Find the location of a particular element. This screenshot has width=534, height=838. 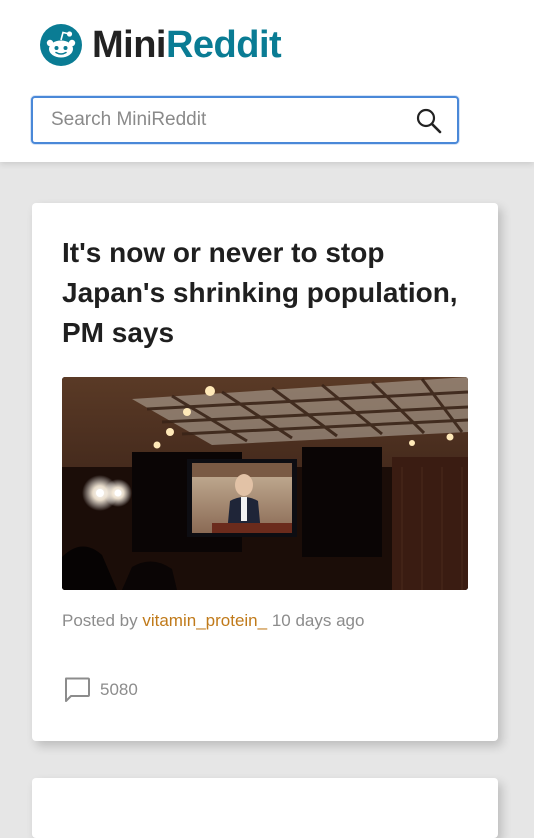

post-time: 10 days ago is located at coordinates (318, 620).